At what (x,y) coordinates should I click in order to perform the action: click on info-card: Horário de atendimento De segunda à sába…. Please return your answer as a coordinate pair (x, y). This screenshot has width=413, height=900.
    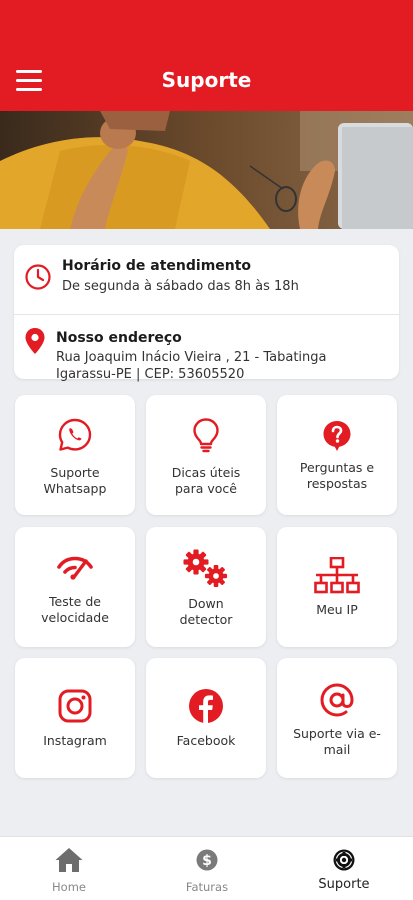
    Looking at the image, I should click on (206, 313).